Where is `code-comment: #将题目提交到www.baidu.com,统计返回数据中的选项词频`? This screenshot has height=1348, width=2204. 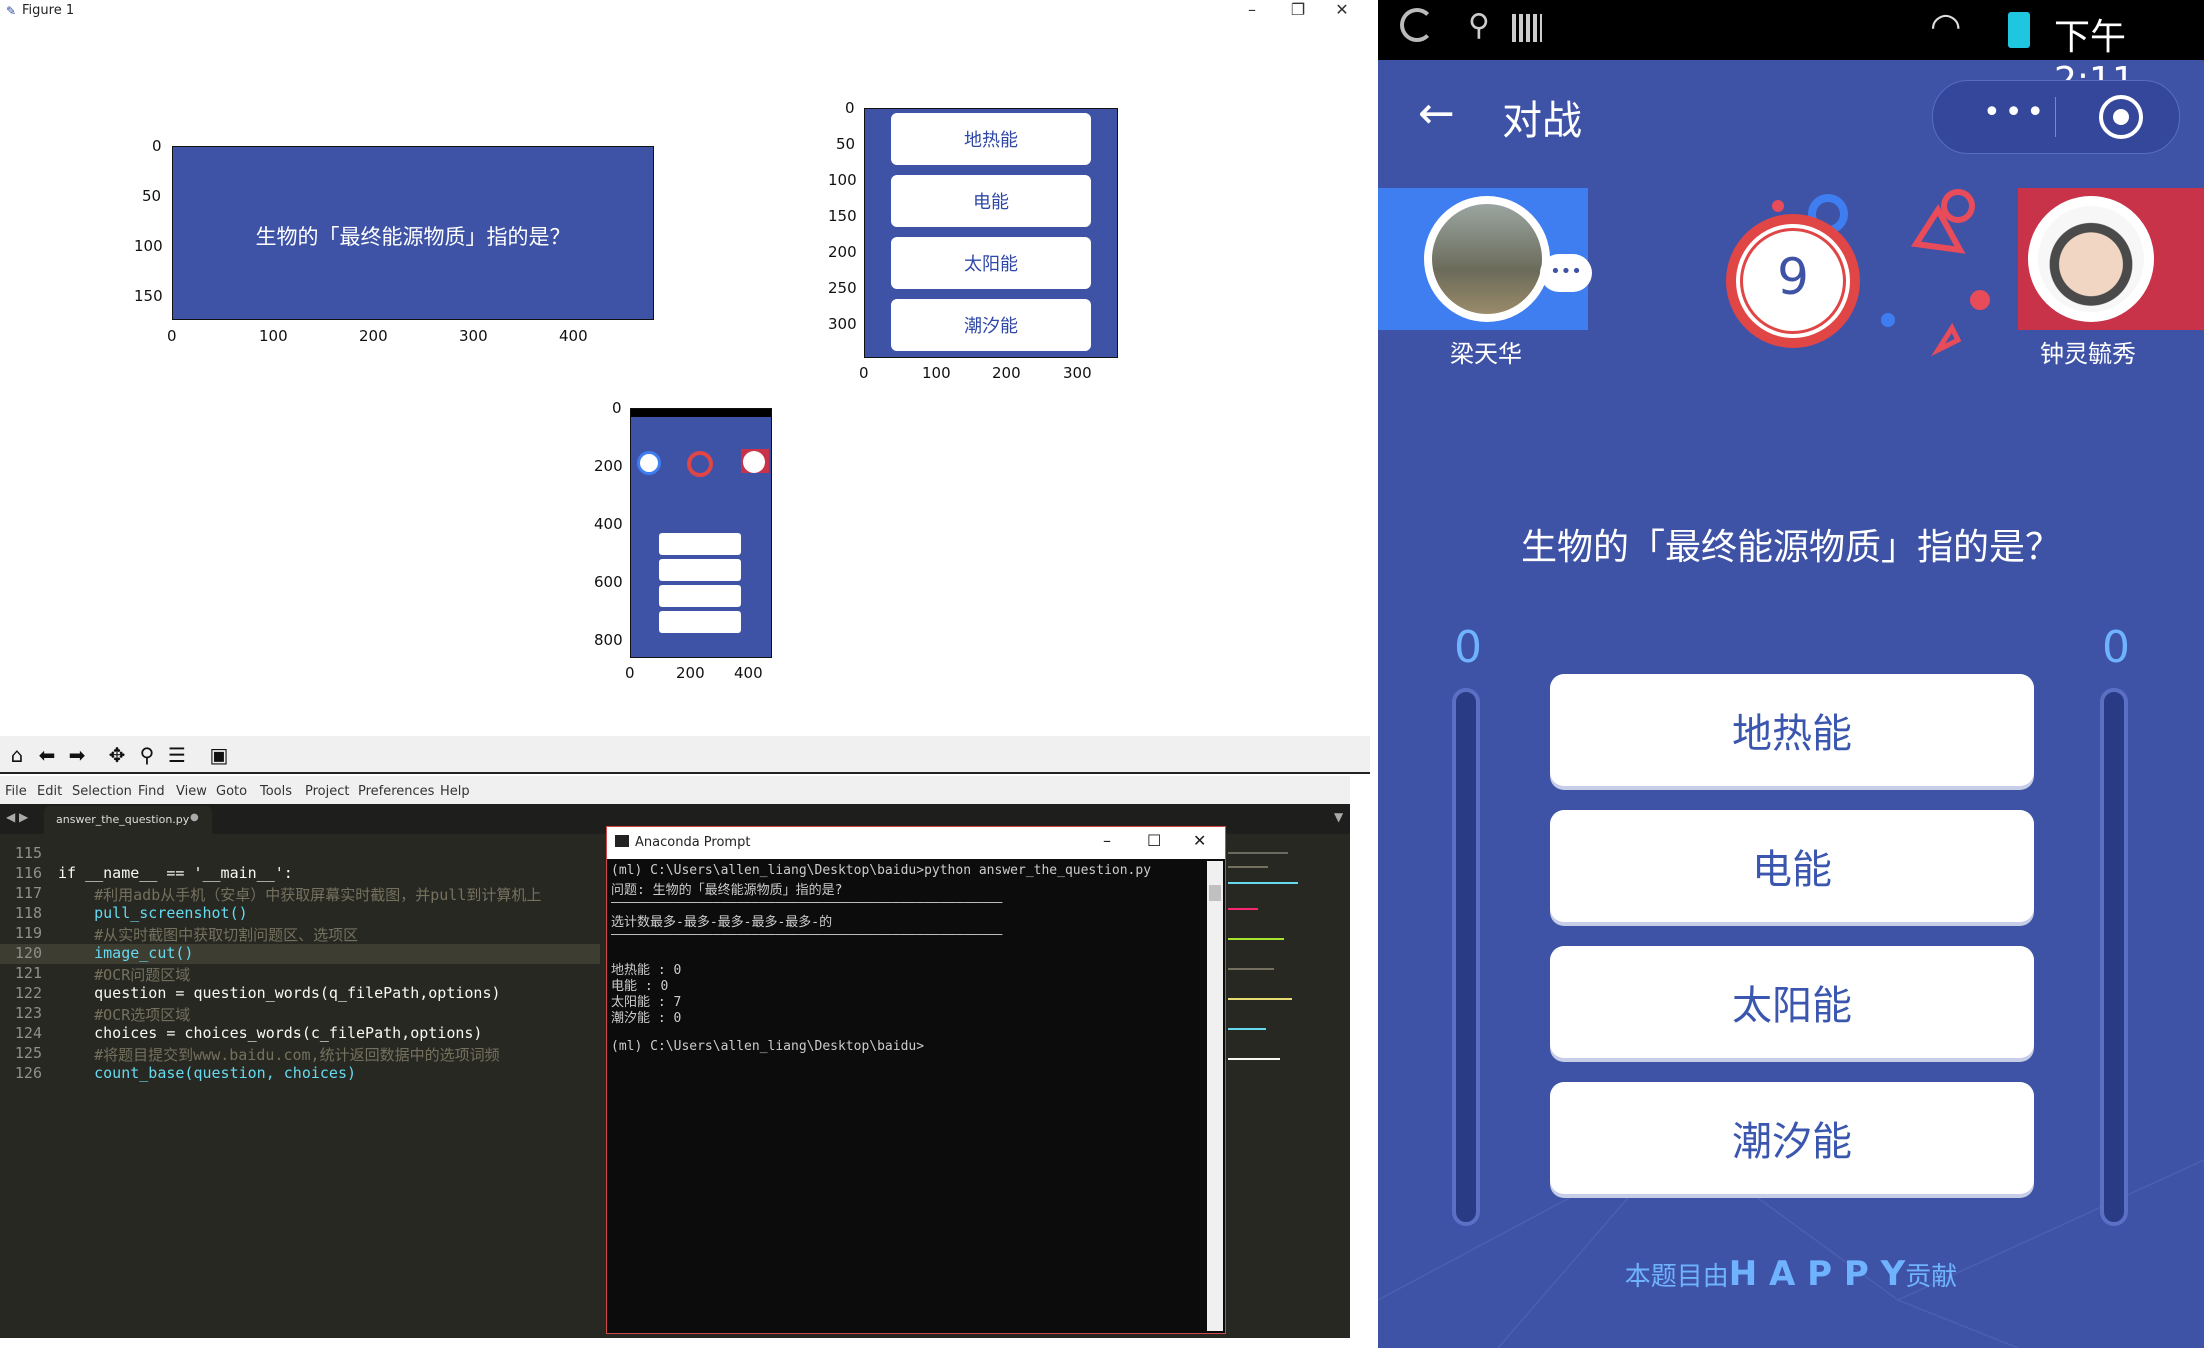 code-comment: #将题目提交到www.baidu.com,统计返回数据中的选项词频 is located at coordinates (279, 1055).